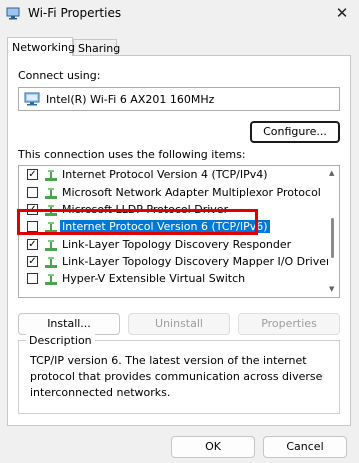  I want to click on scroll-down-arrow-icon: ▼, so click(331, 289).